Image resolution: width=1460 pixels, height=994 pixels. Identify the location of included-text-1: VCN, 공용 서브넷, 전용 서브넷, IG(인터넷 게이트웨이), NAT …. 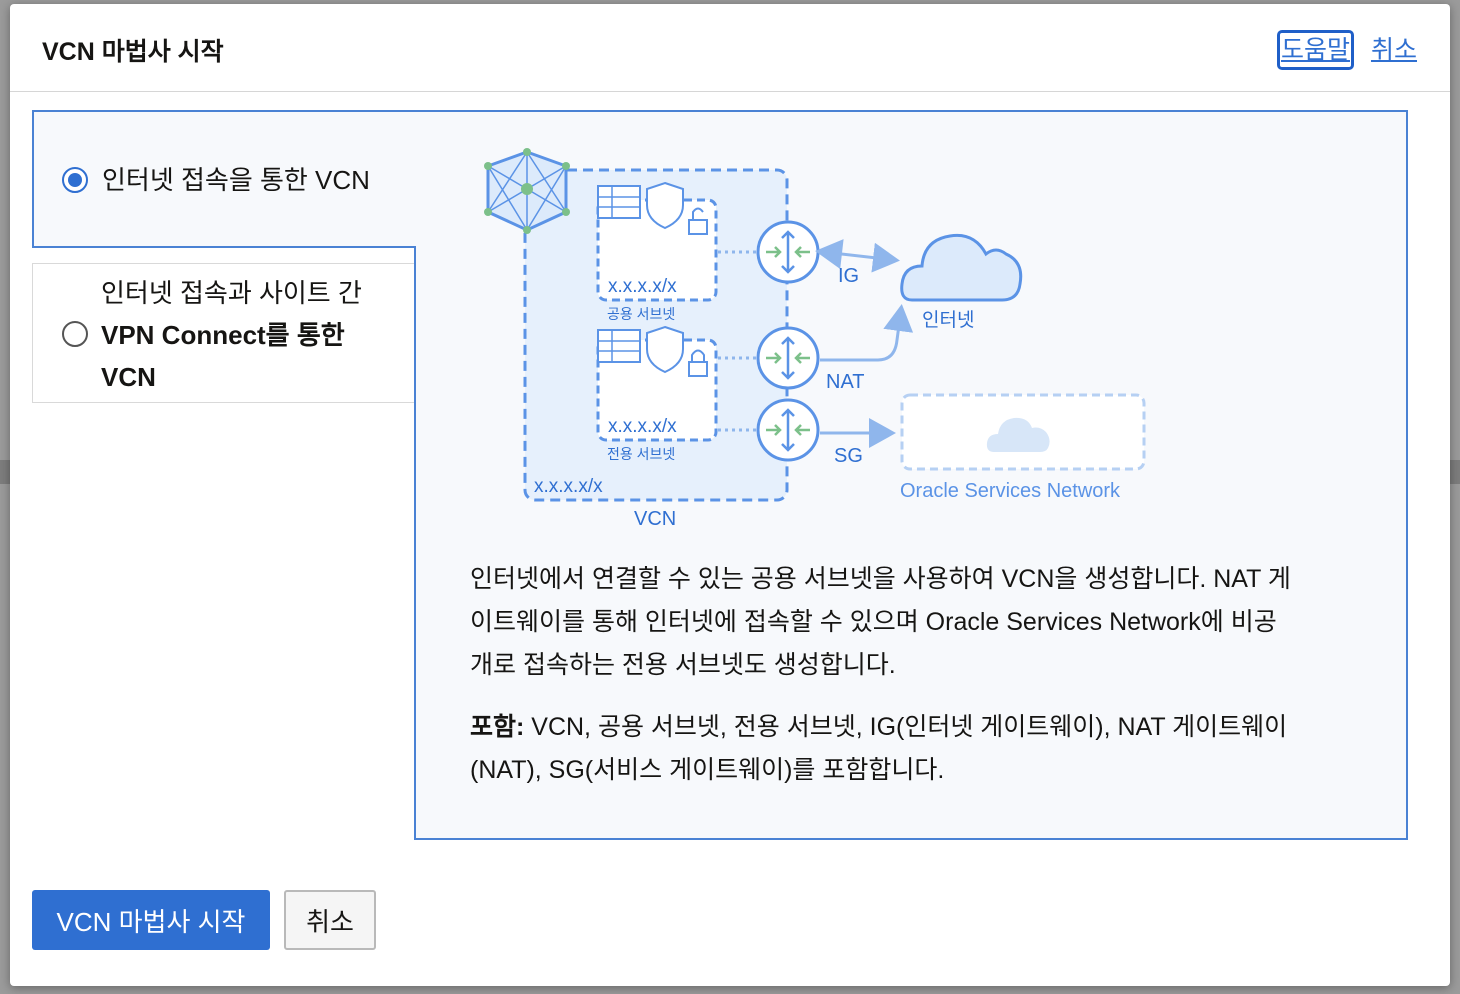
(906, 727).